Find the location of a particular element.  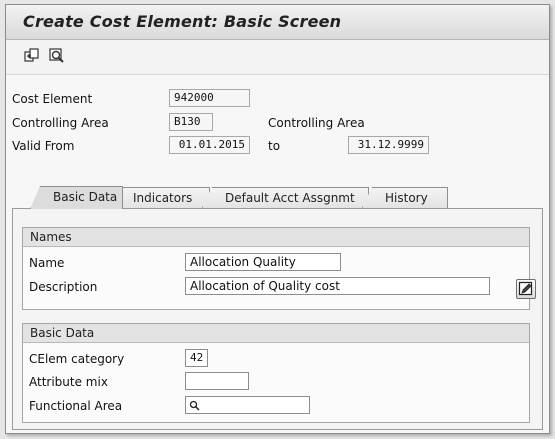

description-field: Allocation of Quality cost is located at coordinates (337, 286).